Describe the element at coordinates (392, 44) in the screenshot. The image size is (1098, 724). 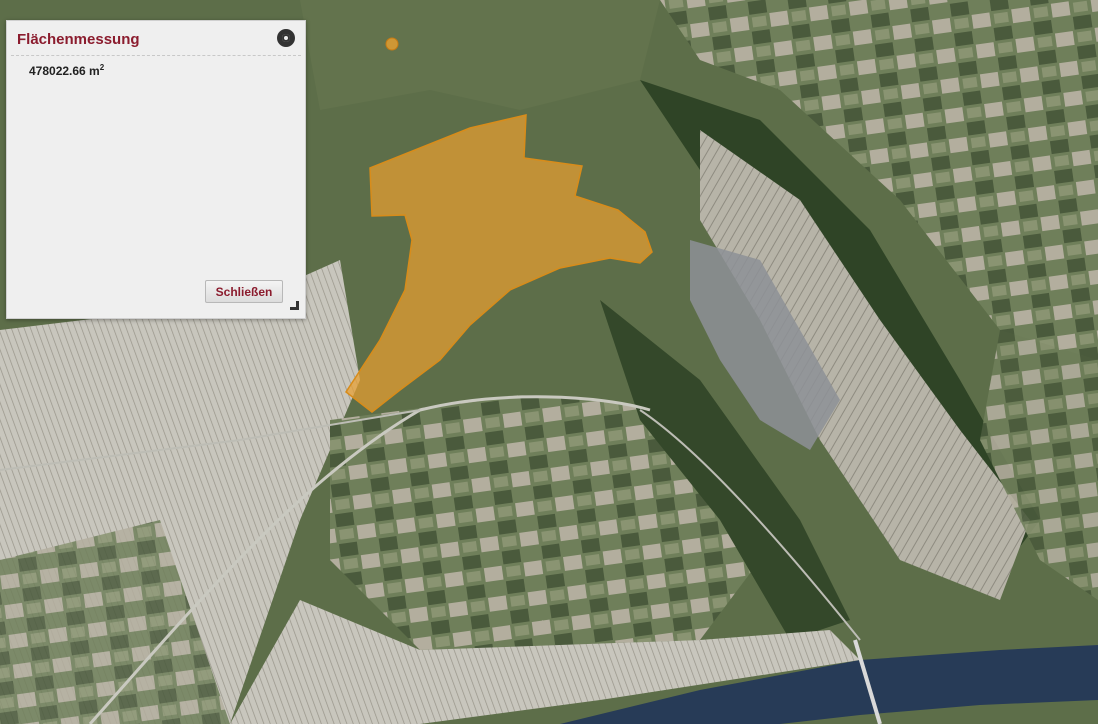
I see `measure-vertex-marker` at that location.